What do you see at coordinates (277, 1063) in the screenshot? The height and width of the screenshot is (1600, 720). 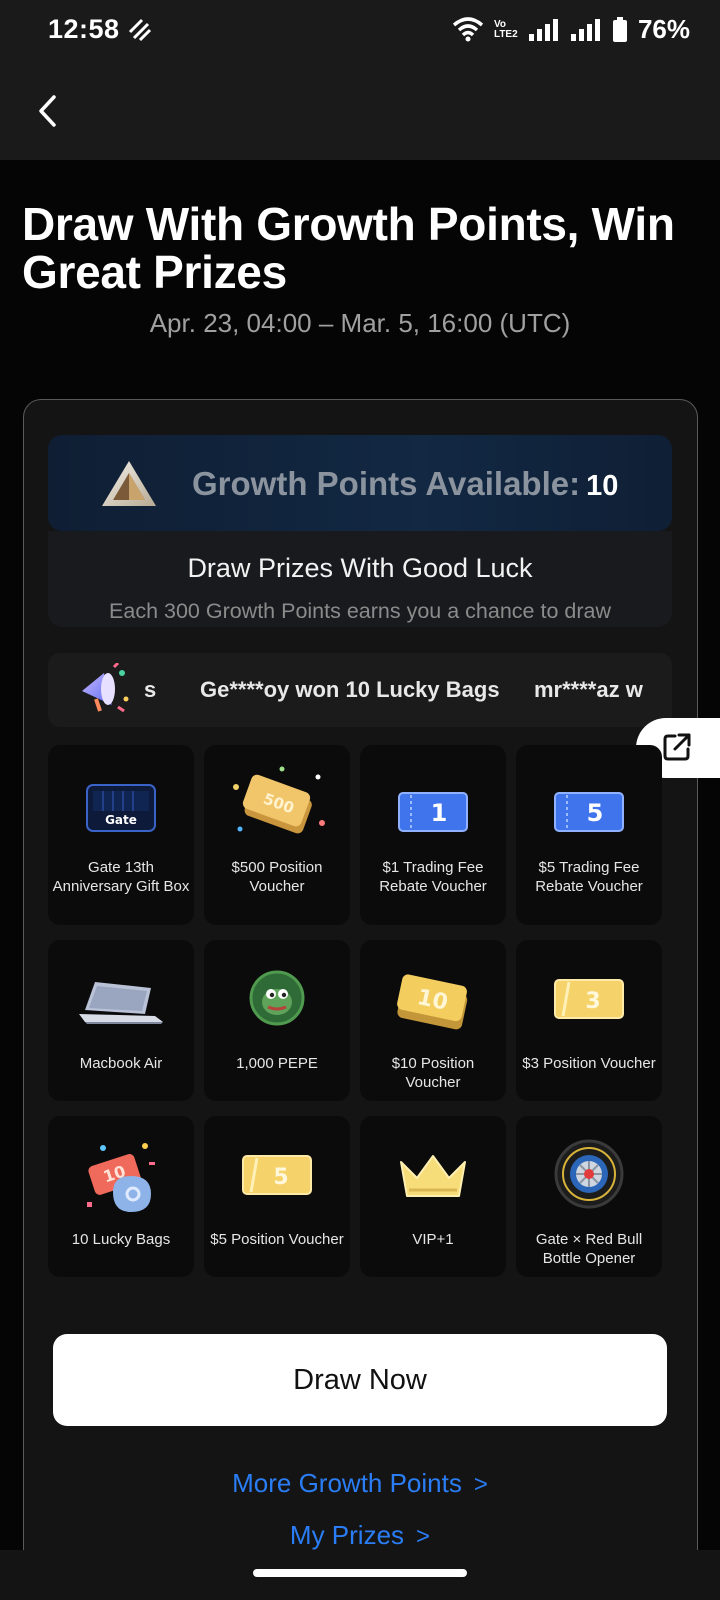 I see `prize-label: 1,000 PEPE` at bounding box center [277, 1063].